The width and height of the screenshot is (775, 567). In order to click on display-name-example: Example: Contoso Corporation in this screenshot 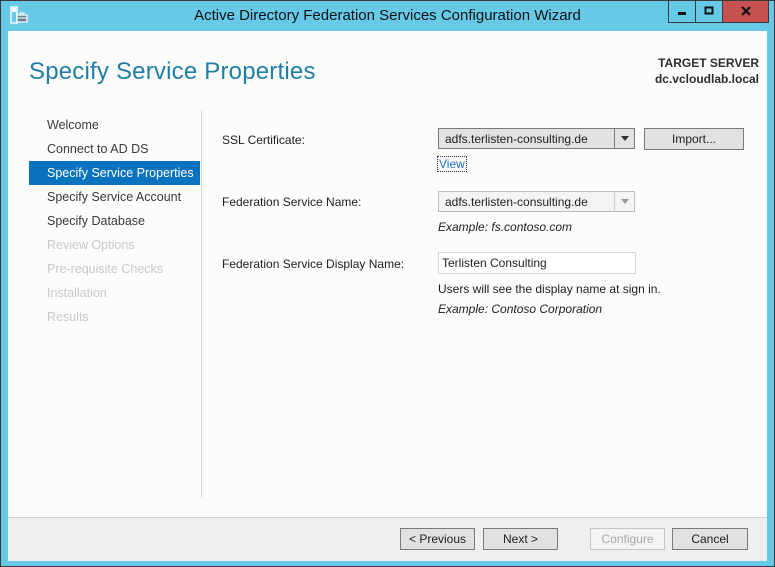, I will do `click(520, 309)`.